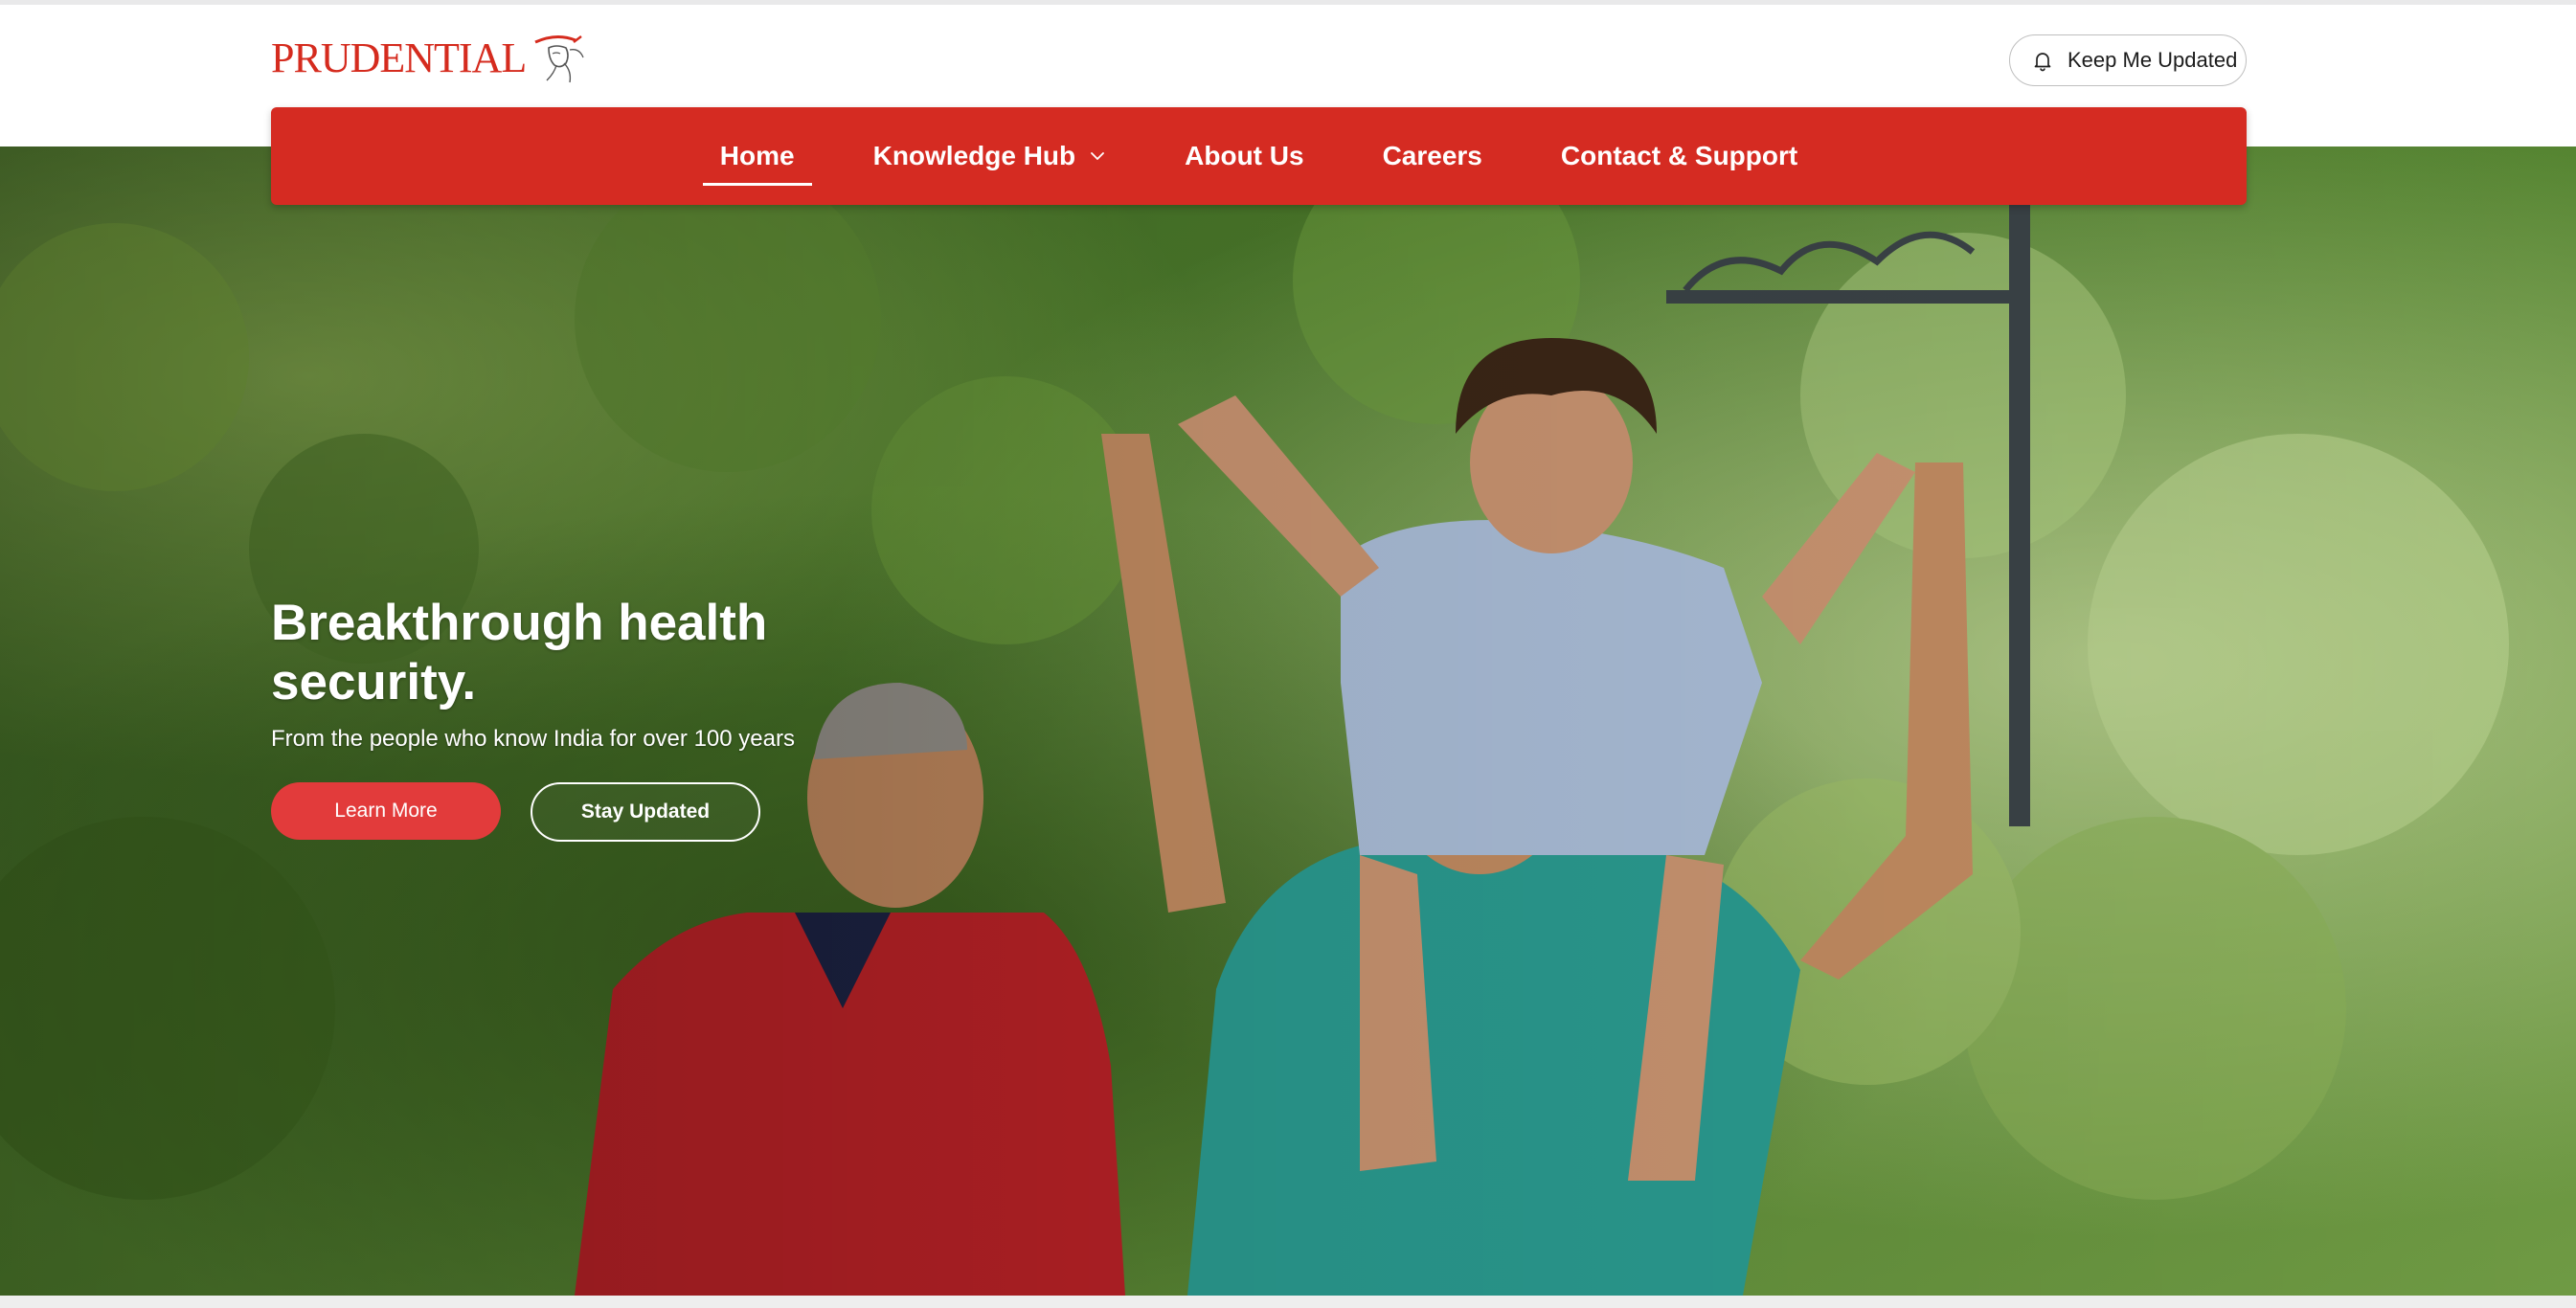  I want to click on hero-actions: Learn More Stay Updated, so click(635, 812).